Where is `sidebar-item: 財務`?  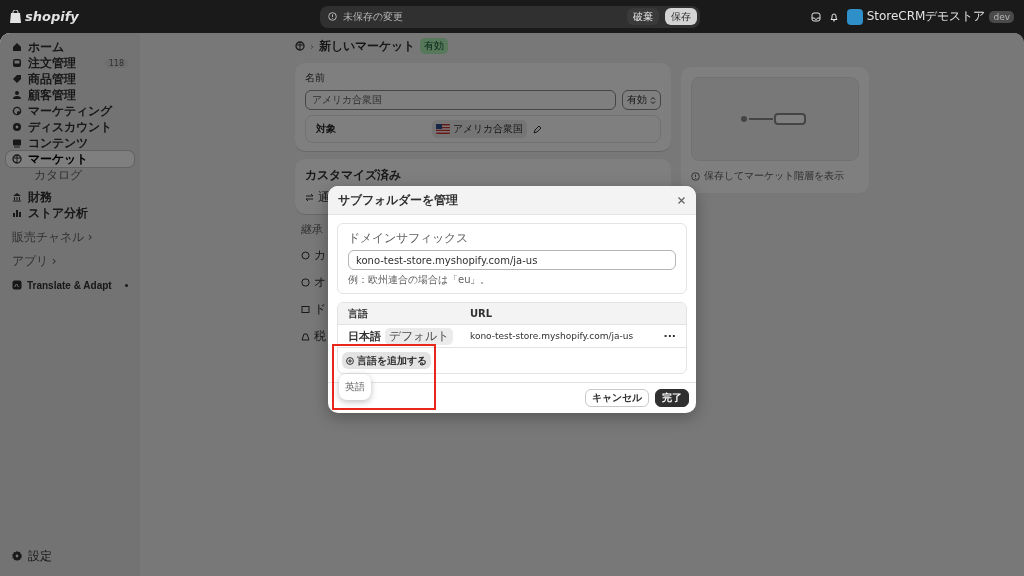 sidebar-item: 財務 is located at coordinates (70, 197).